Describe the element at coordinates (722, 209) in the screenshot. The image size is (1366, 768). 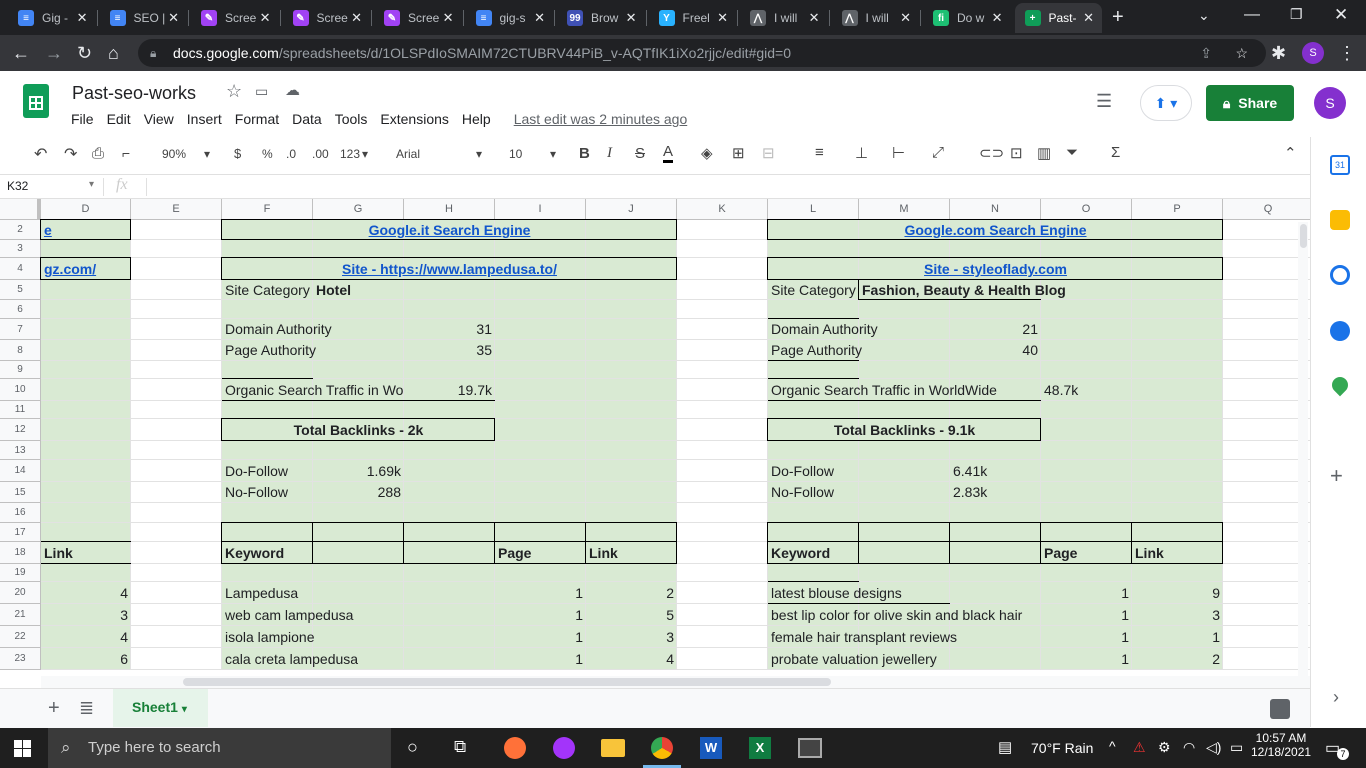
I see `column-header-k: K` at that location.